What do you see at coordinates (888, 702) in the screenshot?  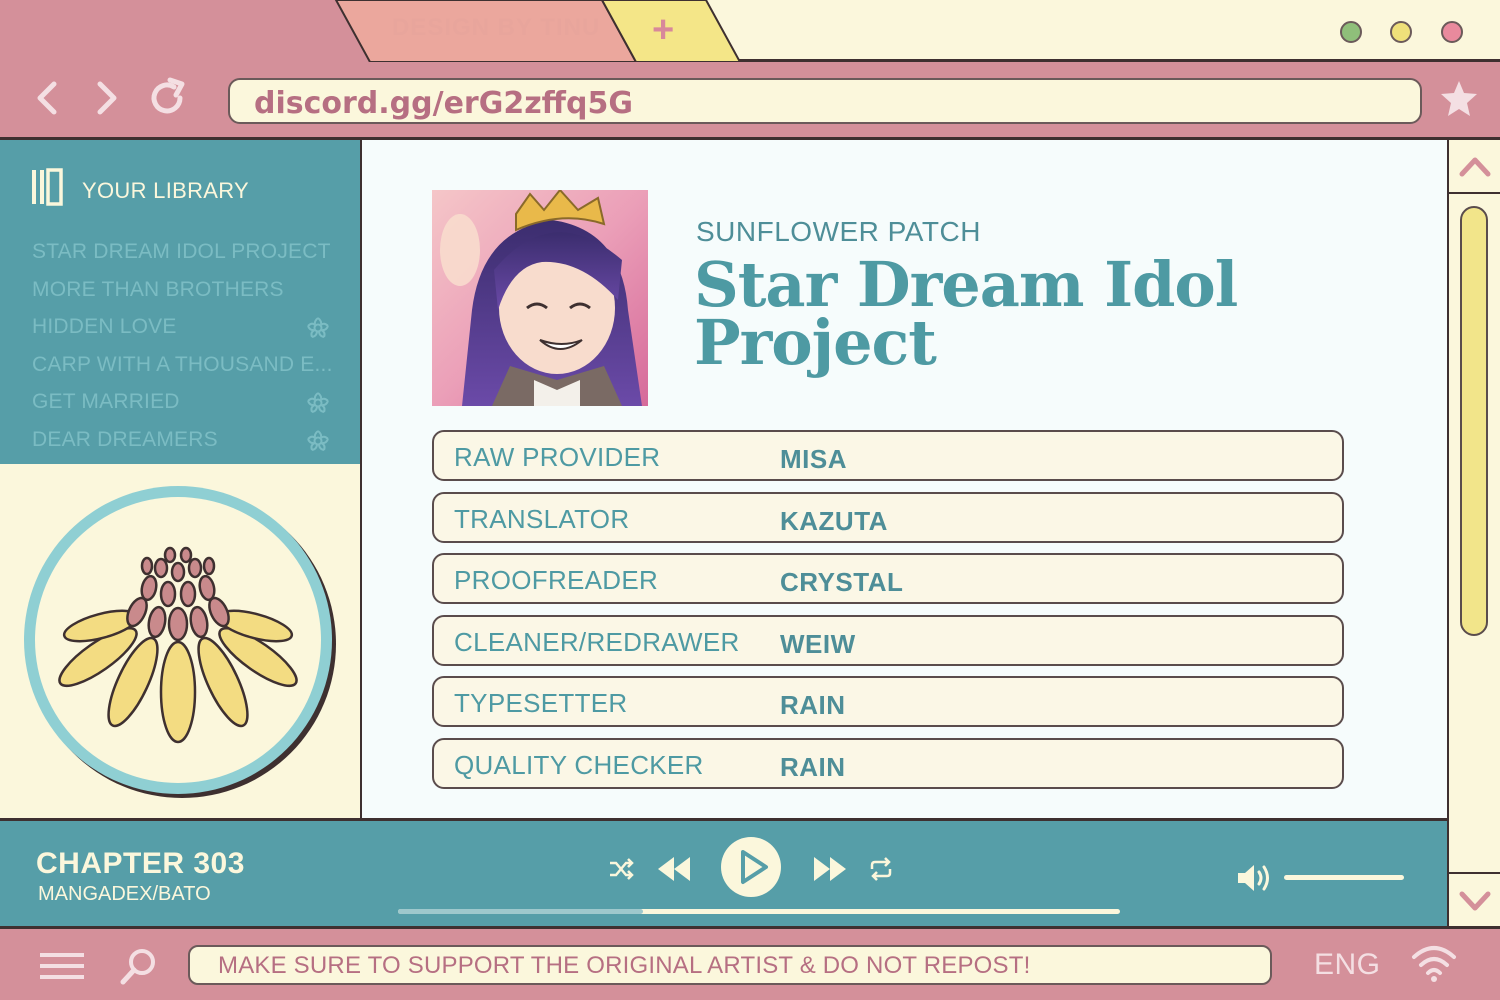 I see `credit-row: TYPESETTER RAIN` at bounding box center [888, 702].